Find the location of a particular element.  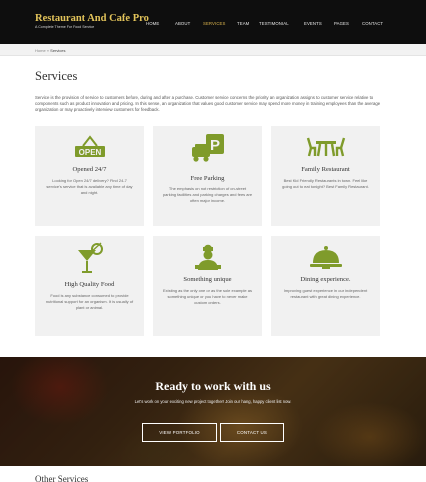

nav-about: ABOUT is located at coordinates (189, 23).